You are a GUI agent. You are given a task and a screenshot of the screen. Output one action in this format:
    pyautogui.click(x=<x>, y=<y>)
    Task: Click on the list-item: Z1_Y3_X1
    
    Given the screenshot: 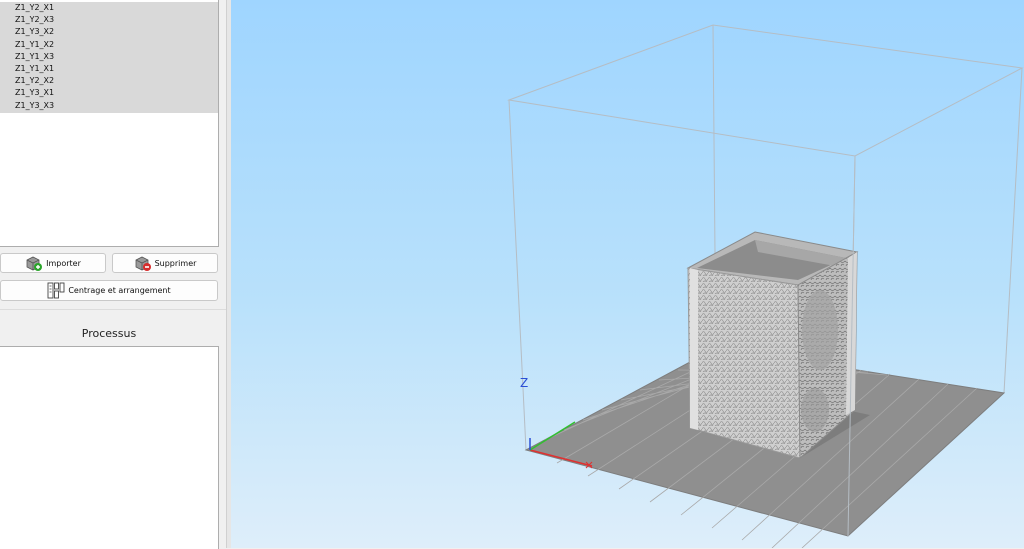 What is the action you would take?
    pyautogui.click(x=109, y=93)
    